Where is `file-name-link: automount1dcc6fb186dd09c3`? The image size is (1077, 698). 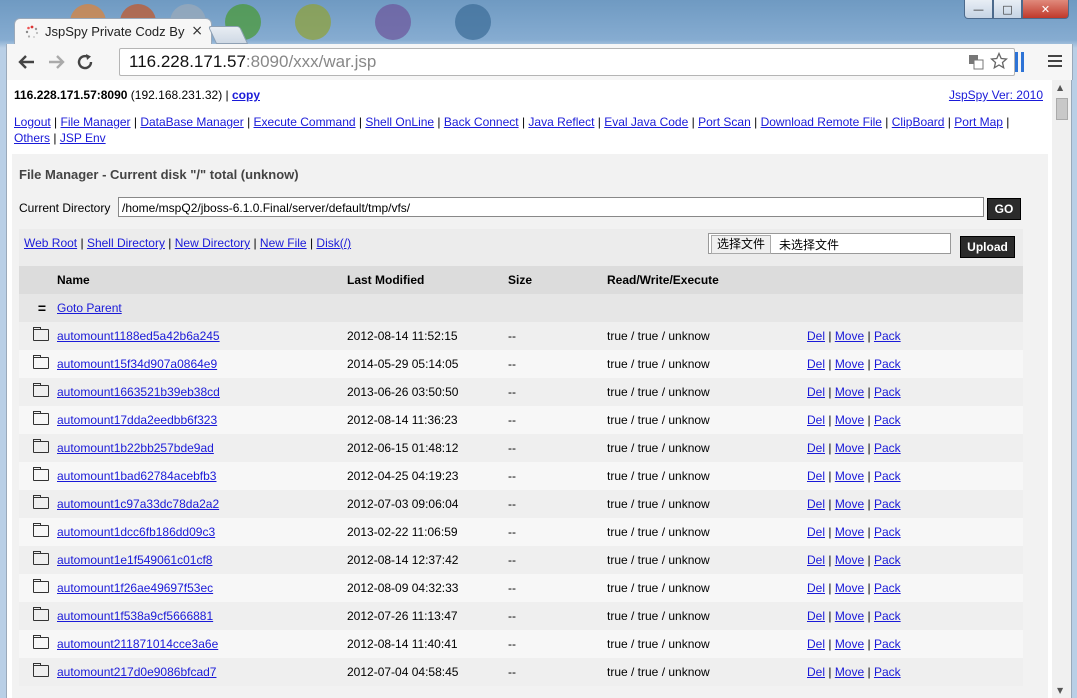 file-name-link: automount1dcc6fb186dd09c3 is located at coordinates (136, 532).